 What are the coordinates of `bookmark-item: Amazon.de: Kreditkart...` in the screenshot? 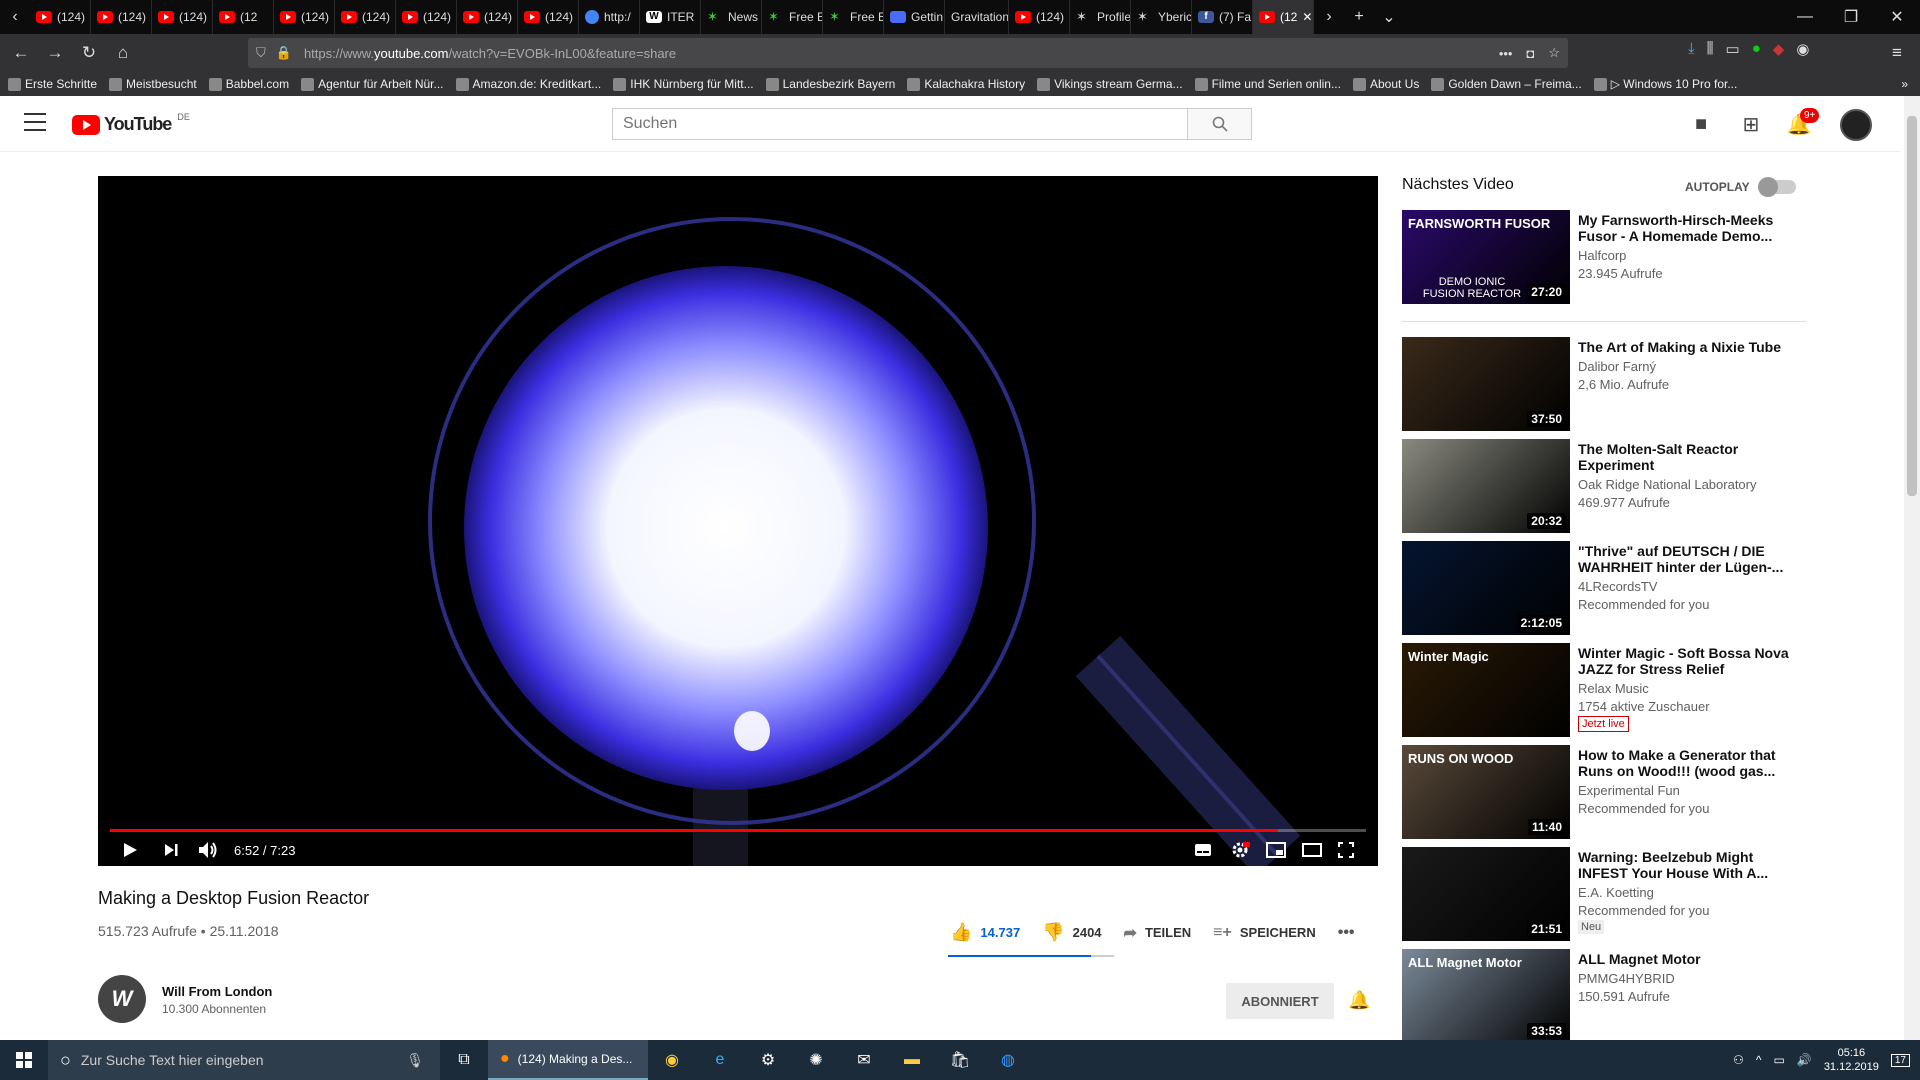 It's located at (528, 84).